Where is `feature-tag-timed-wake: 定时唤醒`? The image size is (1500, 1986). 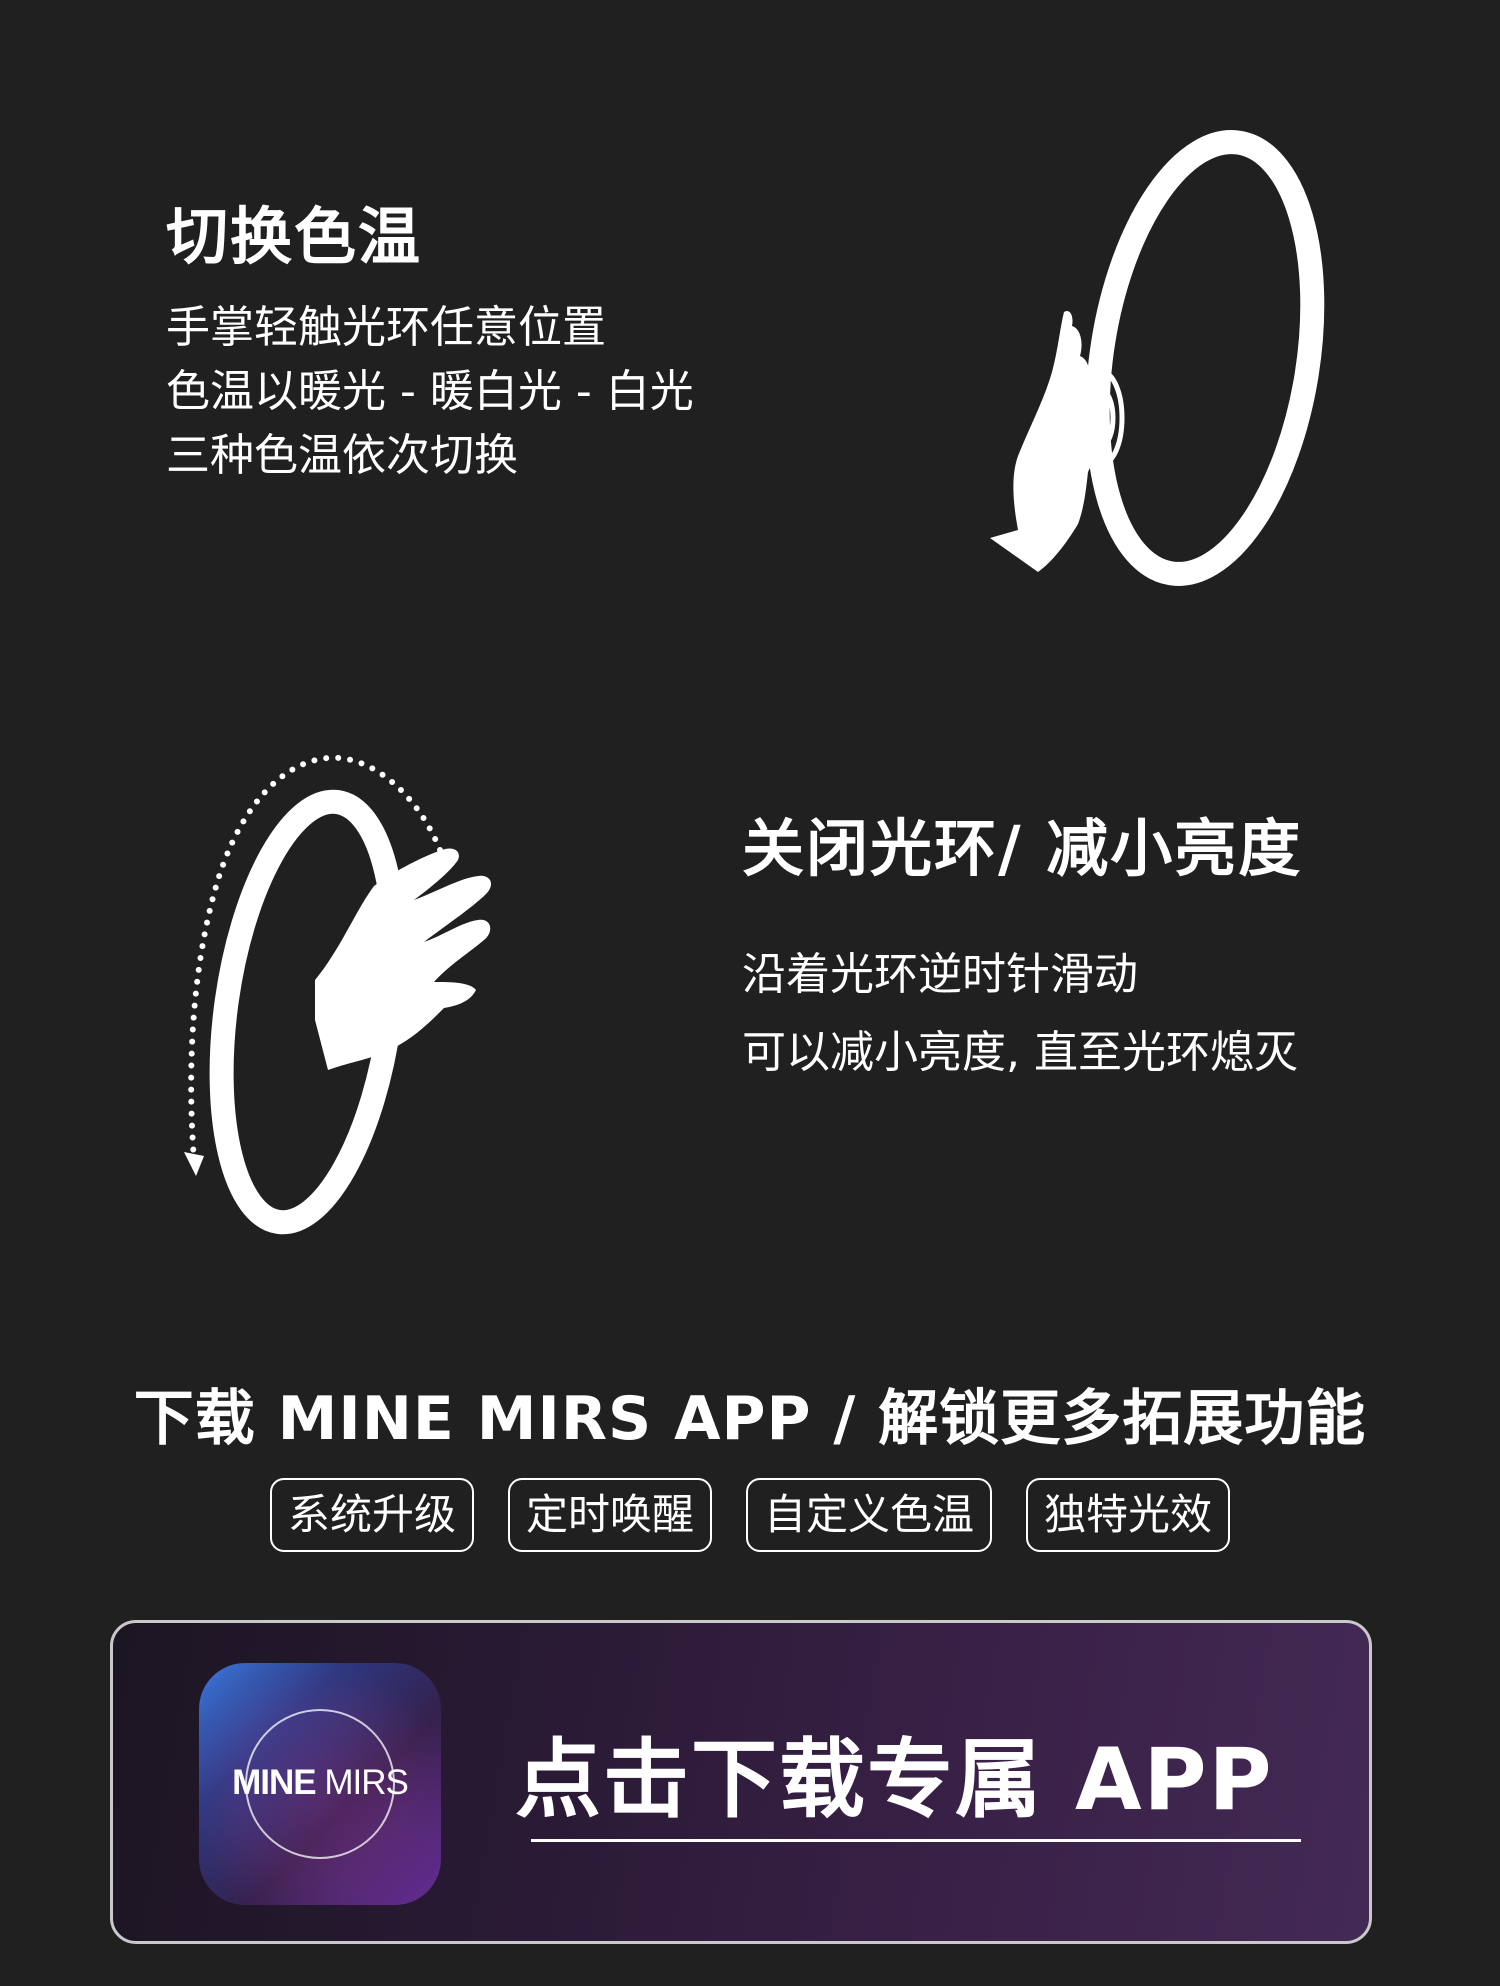
feature-tag-timed-wake: 定时唤醒 is located at coordinates (609, 1515).